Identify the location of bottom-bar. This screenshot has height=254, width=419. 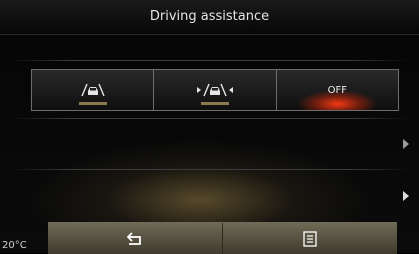
(222, 238).